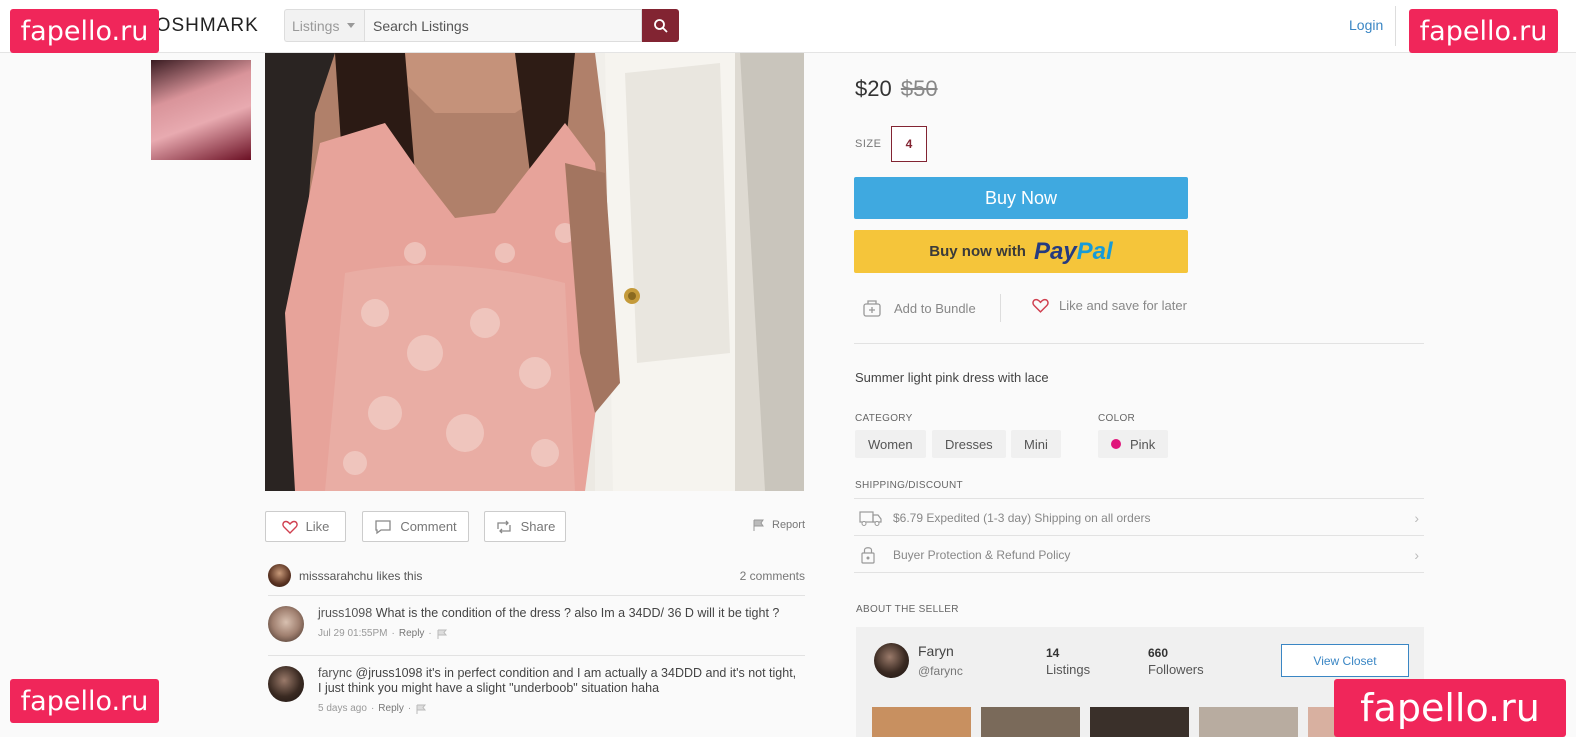 The width and height of the screenshot is (1576, 737). Describe the element at coordinates (1395, 26) in the screenshot. I see `header-divider` at that location.